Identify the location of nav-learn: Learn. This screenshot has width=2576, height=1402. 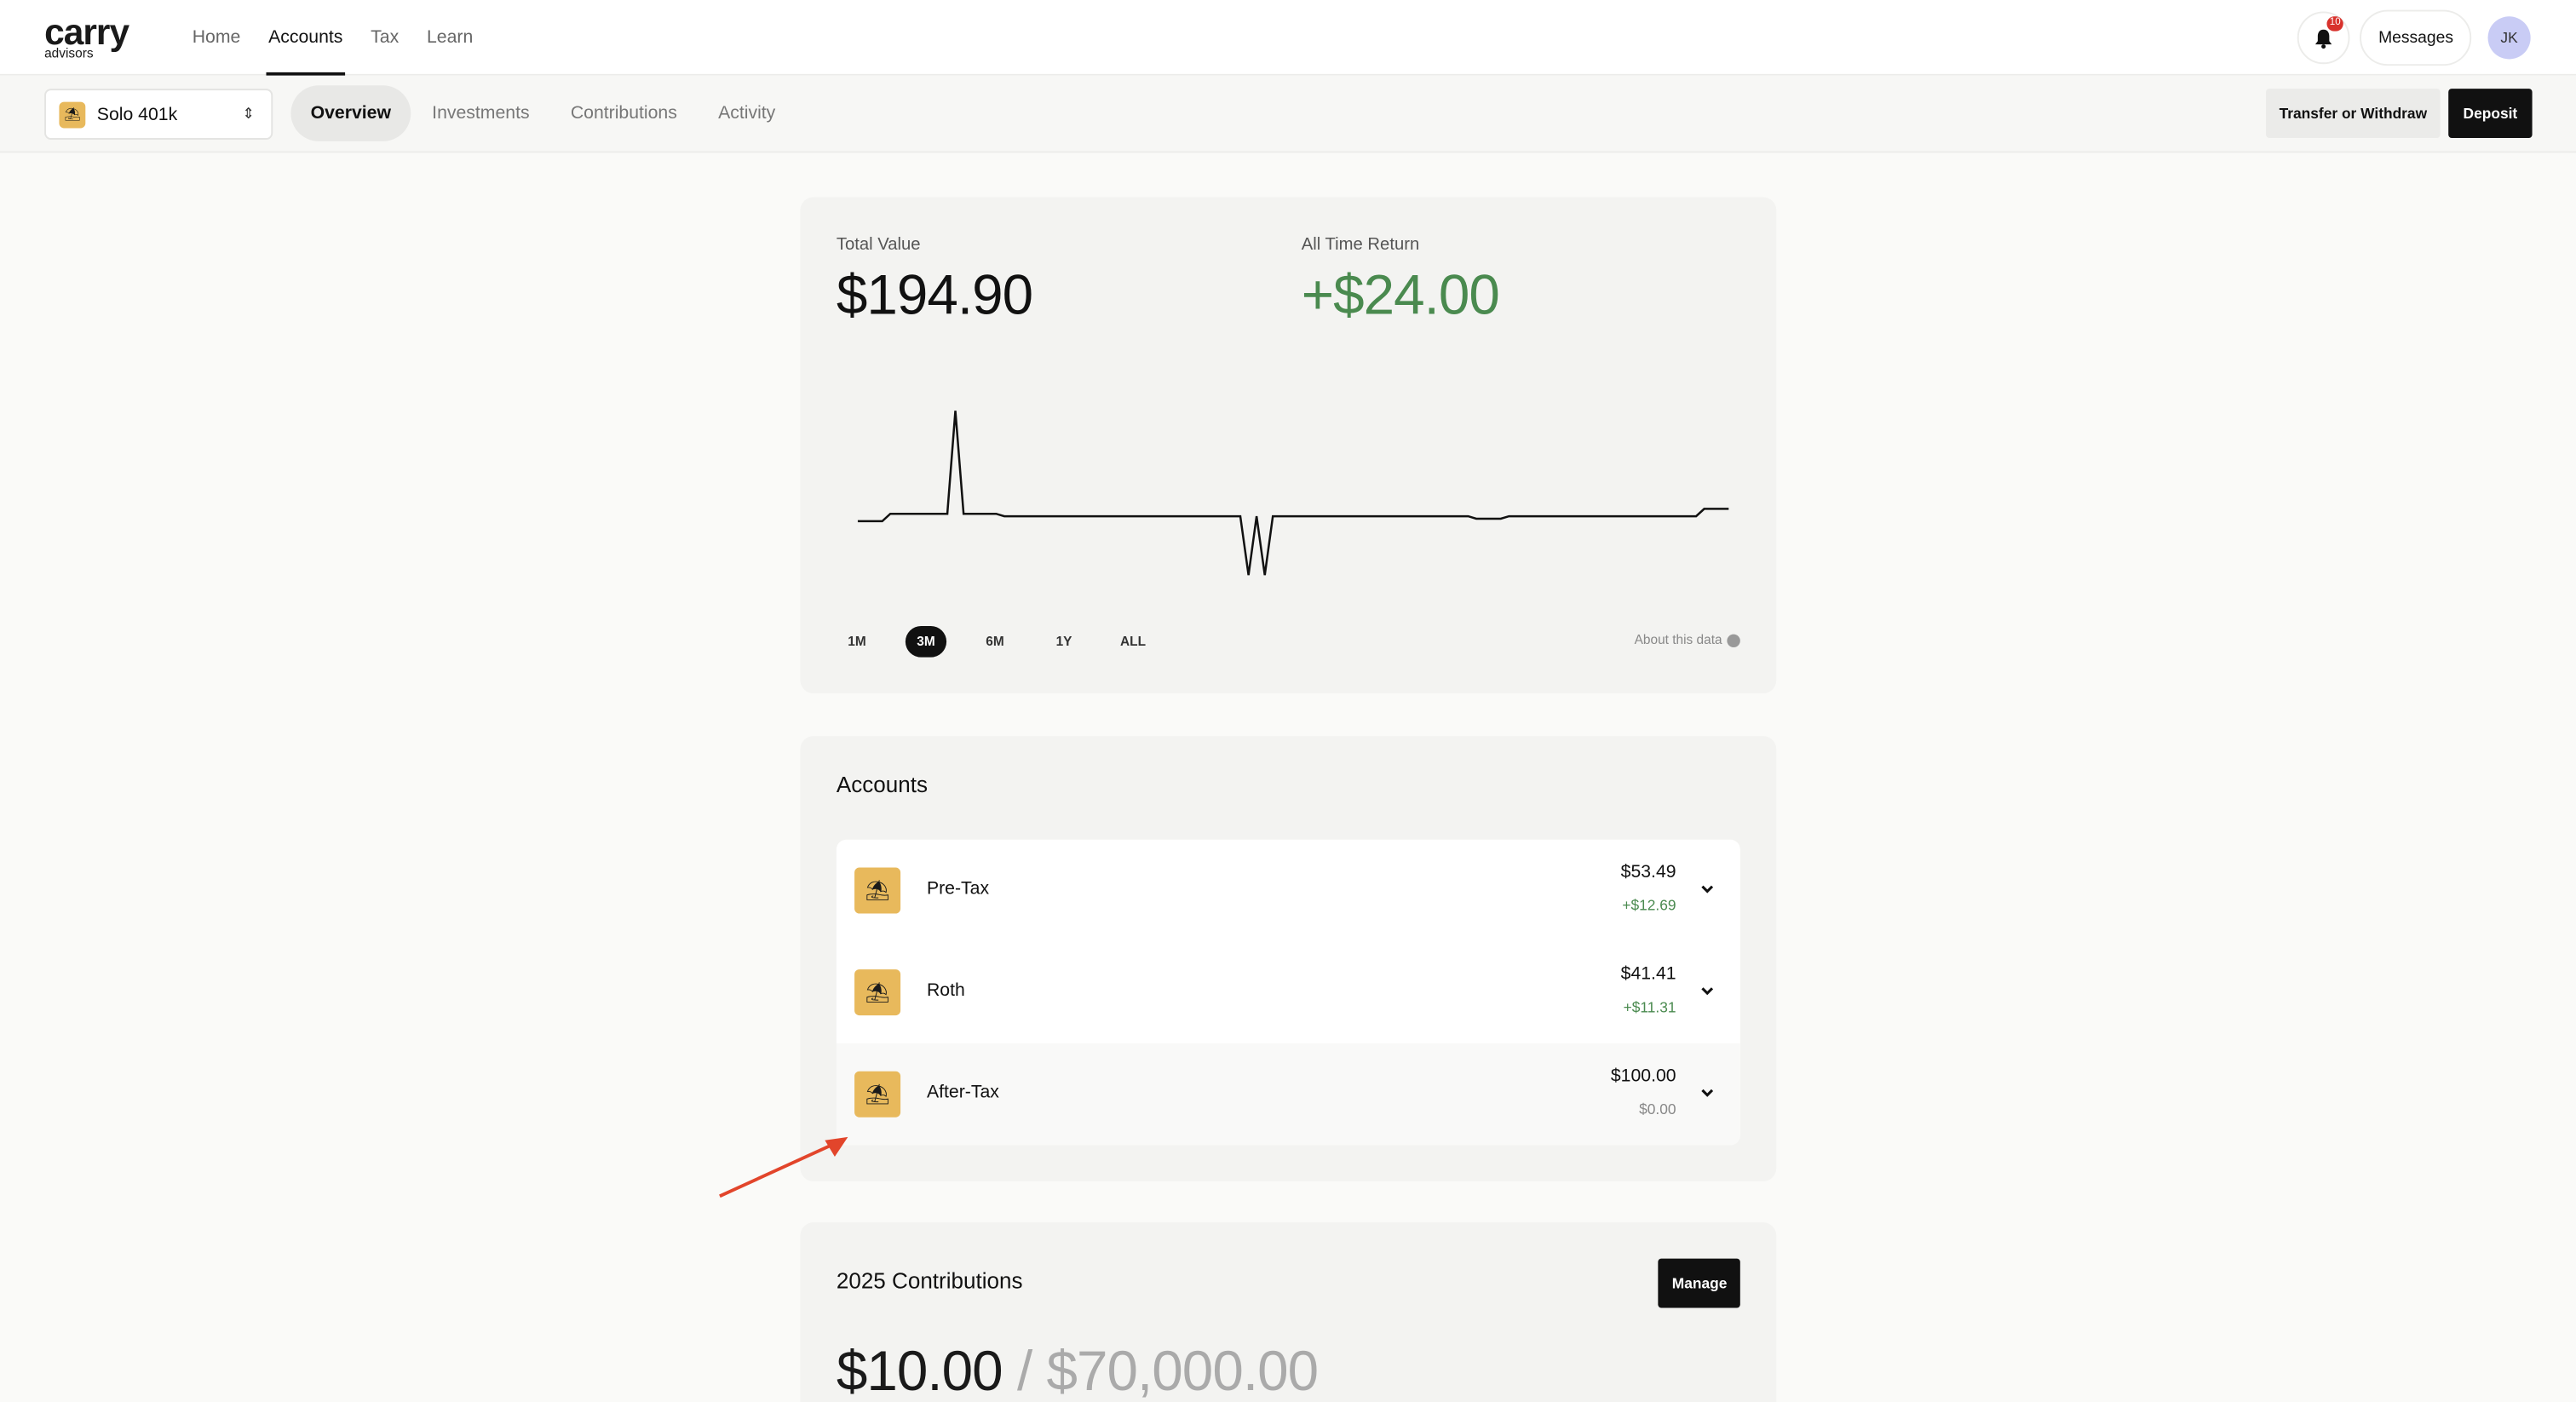
(450, 38).